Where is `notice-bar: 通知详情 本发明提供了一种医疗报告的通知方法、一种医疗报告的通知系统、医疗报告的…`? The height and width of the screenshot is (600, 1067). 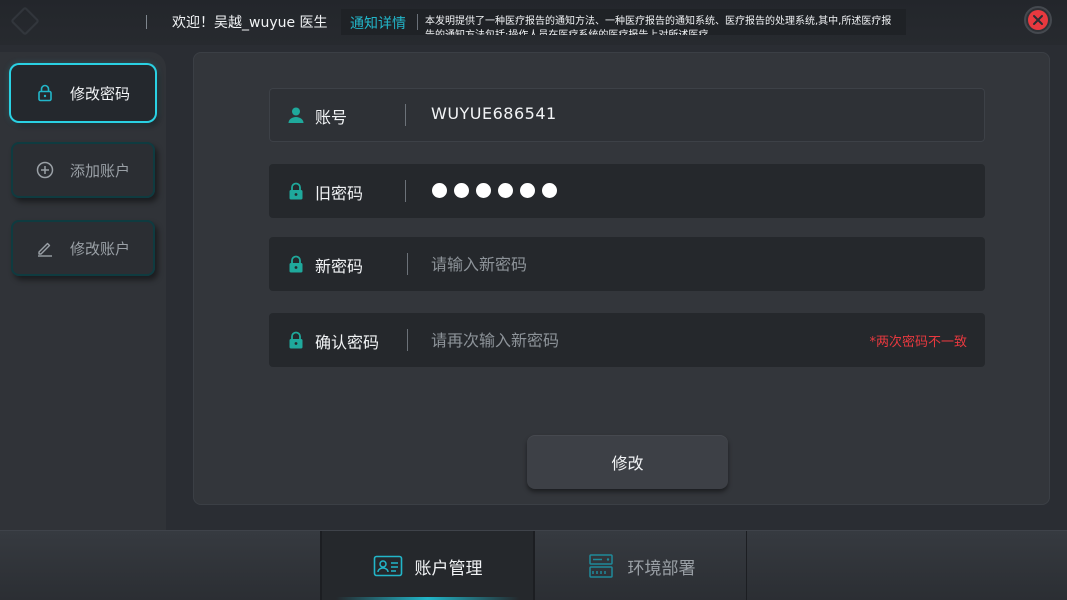
notice-bar: 通知详情 本发明提供了一种医疗报告的通知方法、一种医疗报告的通知系统、医疗报告的… is located at coordinates (623, 22).